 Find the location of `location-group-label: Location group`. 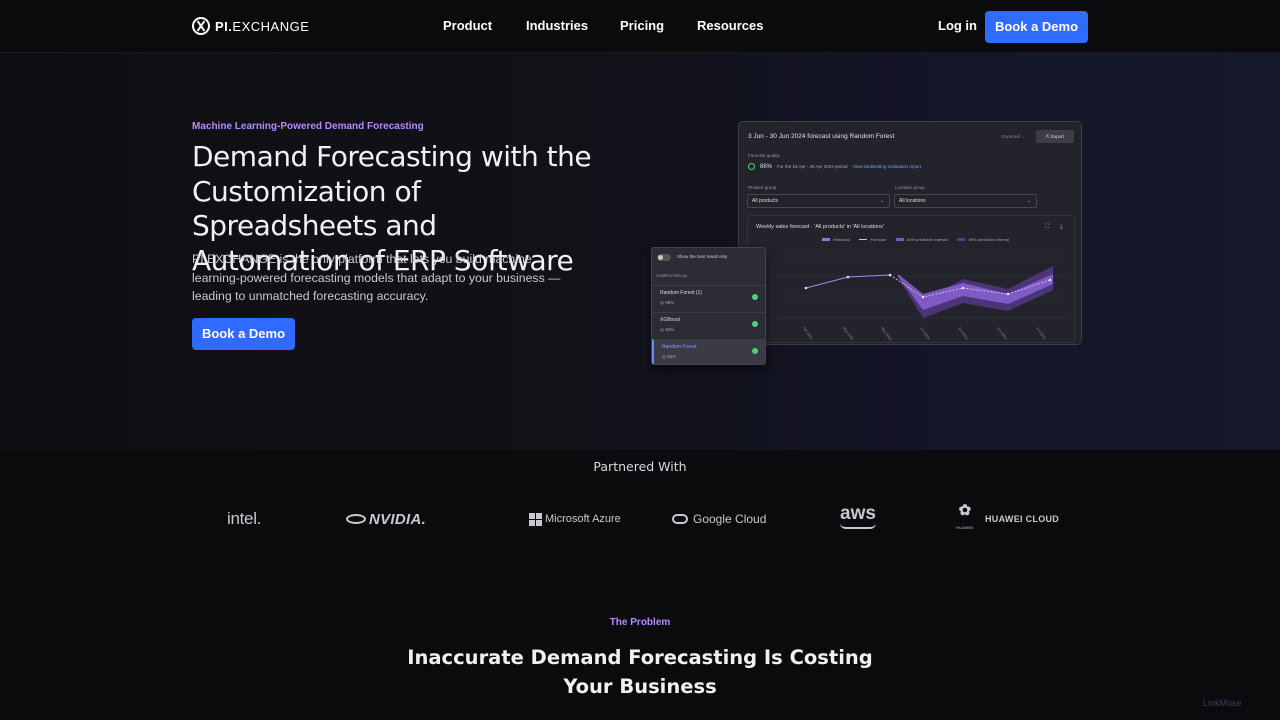

location-group-label: Location group is located at coordinates (910, 187).